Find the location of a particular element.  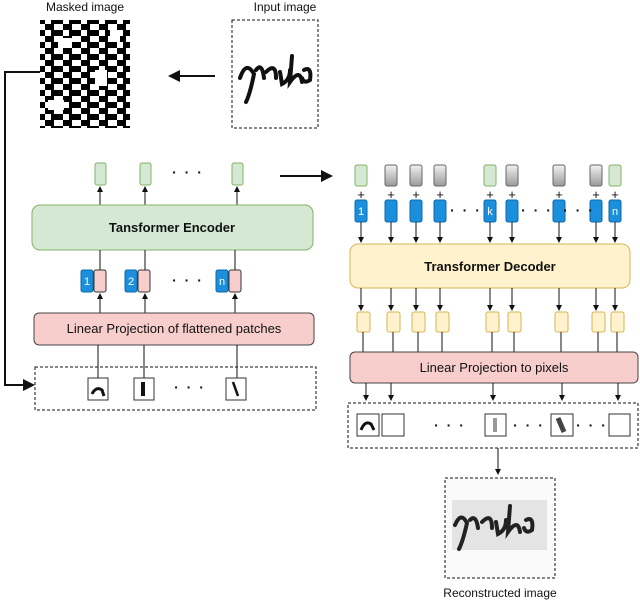

encoder-title: Tansformer Encoder is located at coordinates (172, 227).